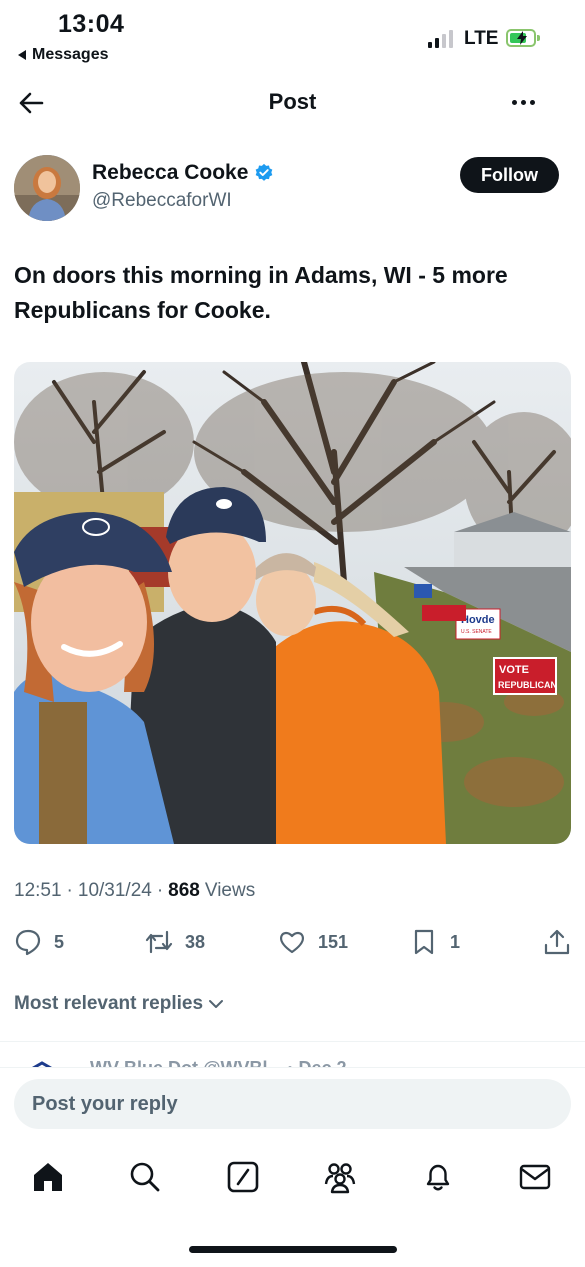 Image resolution: width=585 pixels, height=1267 pixels. Describe the element at coordinates (159, 942) in the screenshot. I see `repost-icon` at that location.